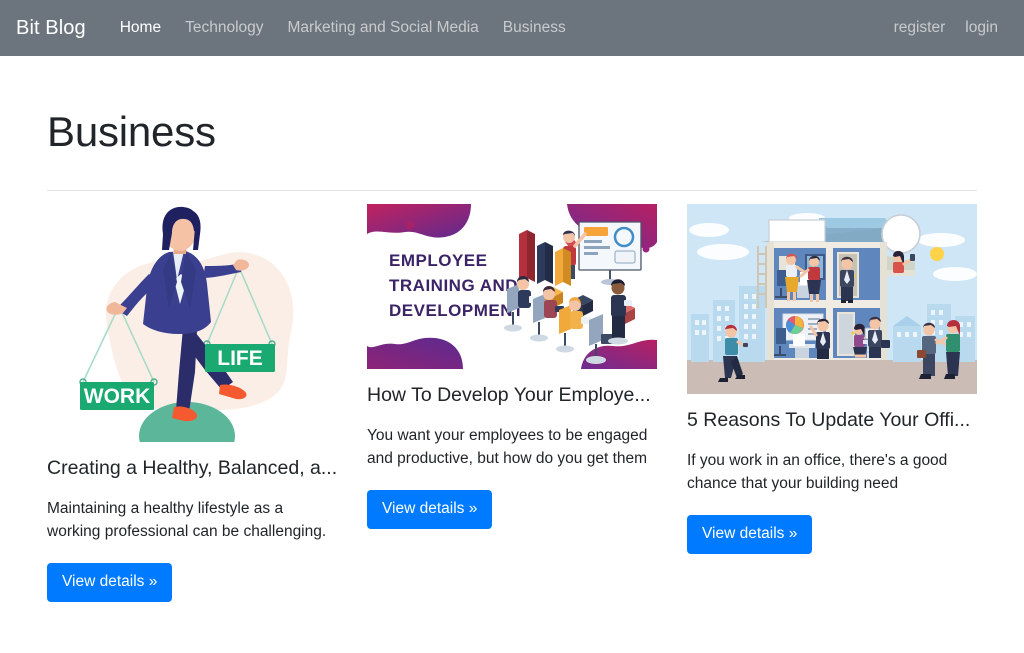 The width and height of the screenshot is (1024, 653). I want to click on nav-item-technology: Technology, so click(224, 28).